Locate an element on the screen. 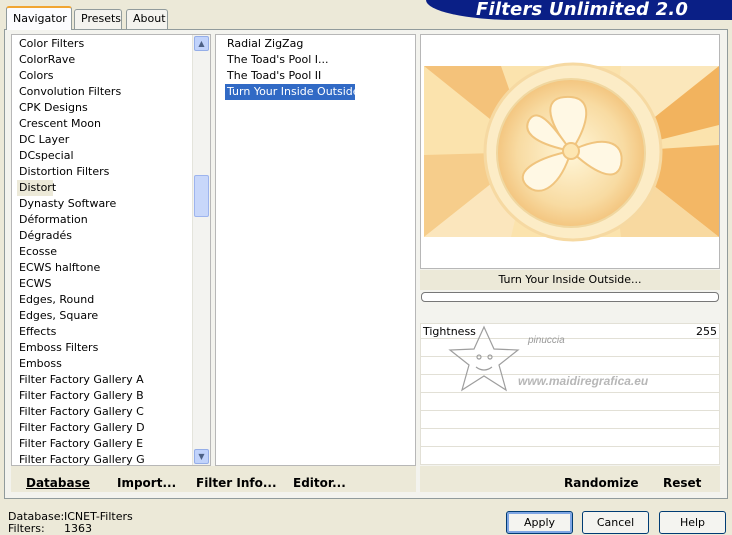 The image size is (732, 535). filter-item: The Toad's Pool II is located at coordinates (321, 76).